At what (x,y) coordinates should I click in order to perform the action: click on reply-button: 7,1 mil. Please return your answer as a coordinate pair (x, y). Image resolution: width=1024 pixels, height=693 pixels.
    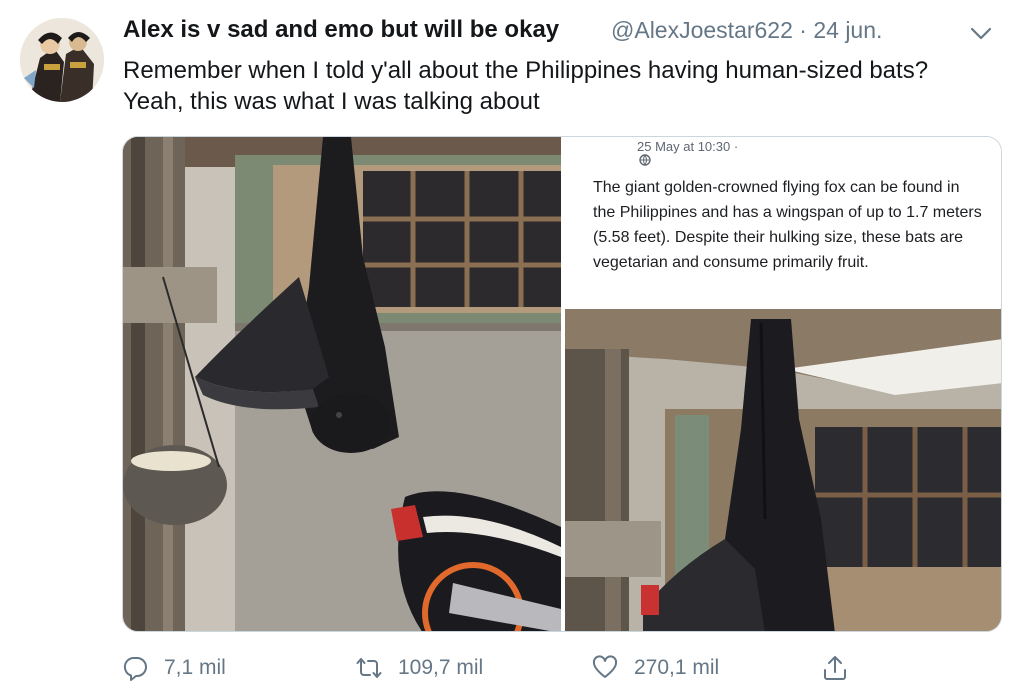
    Looking at the image, I should click on (174, 668).